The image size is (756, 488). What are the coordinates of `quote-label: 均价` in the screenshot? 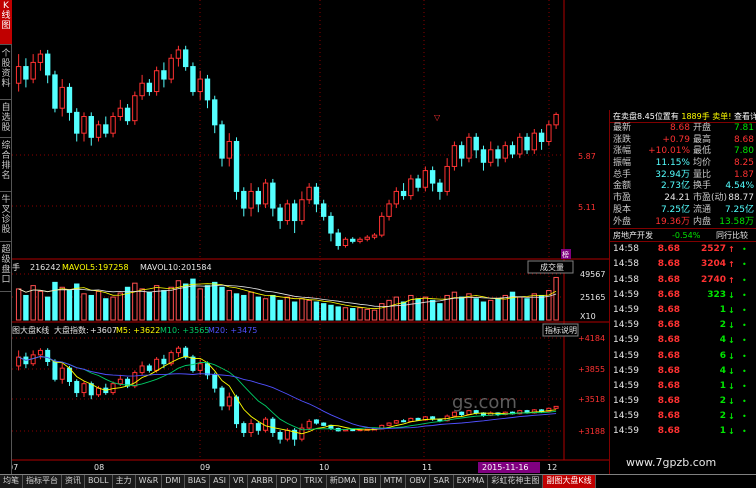 It's located at (702, 163).